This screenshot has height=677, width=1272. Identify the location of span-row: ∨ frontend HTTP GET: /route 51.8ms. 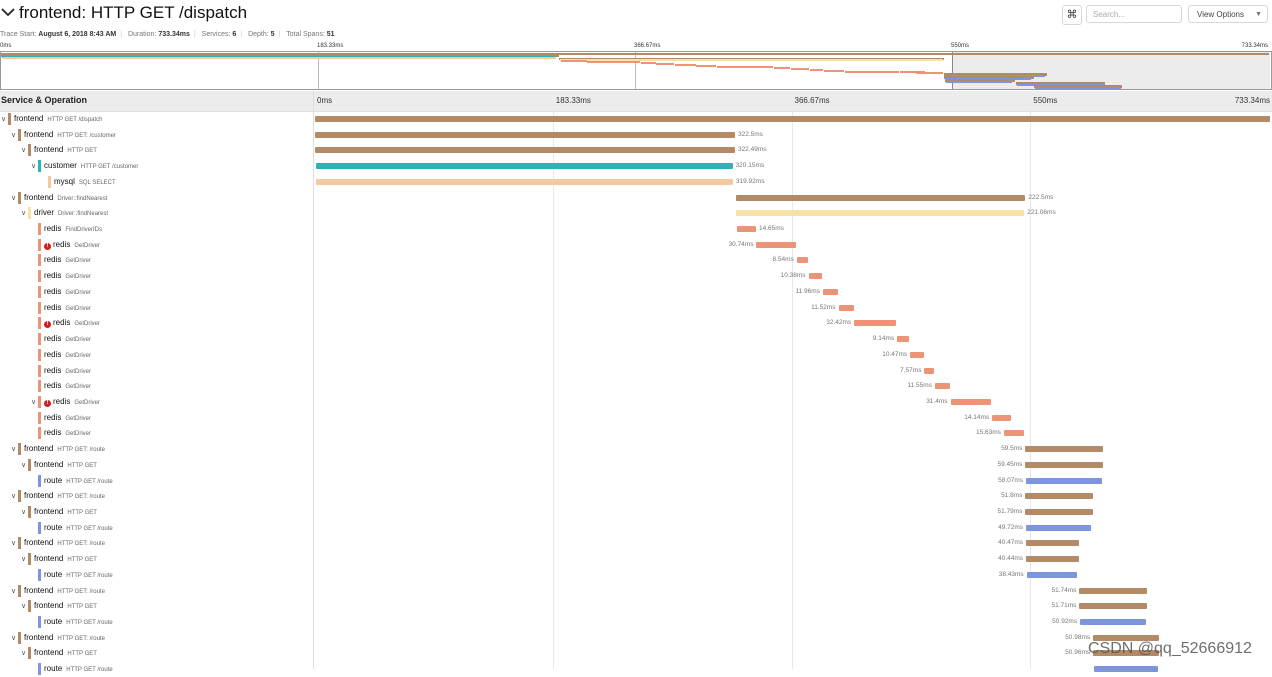
(636, 496).